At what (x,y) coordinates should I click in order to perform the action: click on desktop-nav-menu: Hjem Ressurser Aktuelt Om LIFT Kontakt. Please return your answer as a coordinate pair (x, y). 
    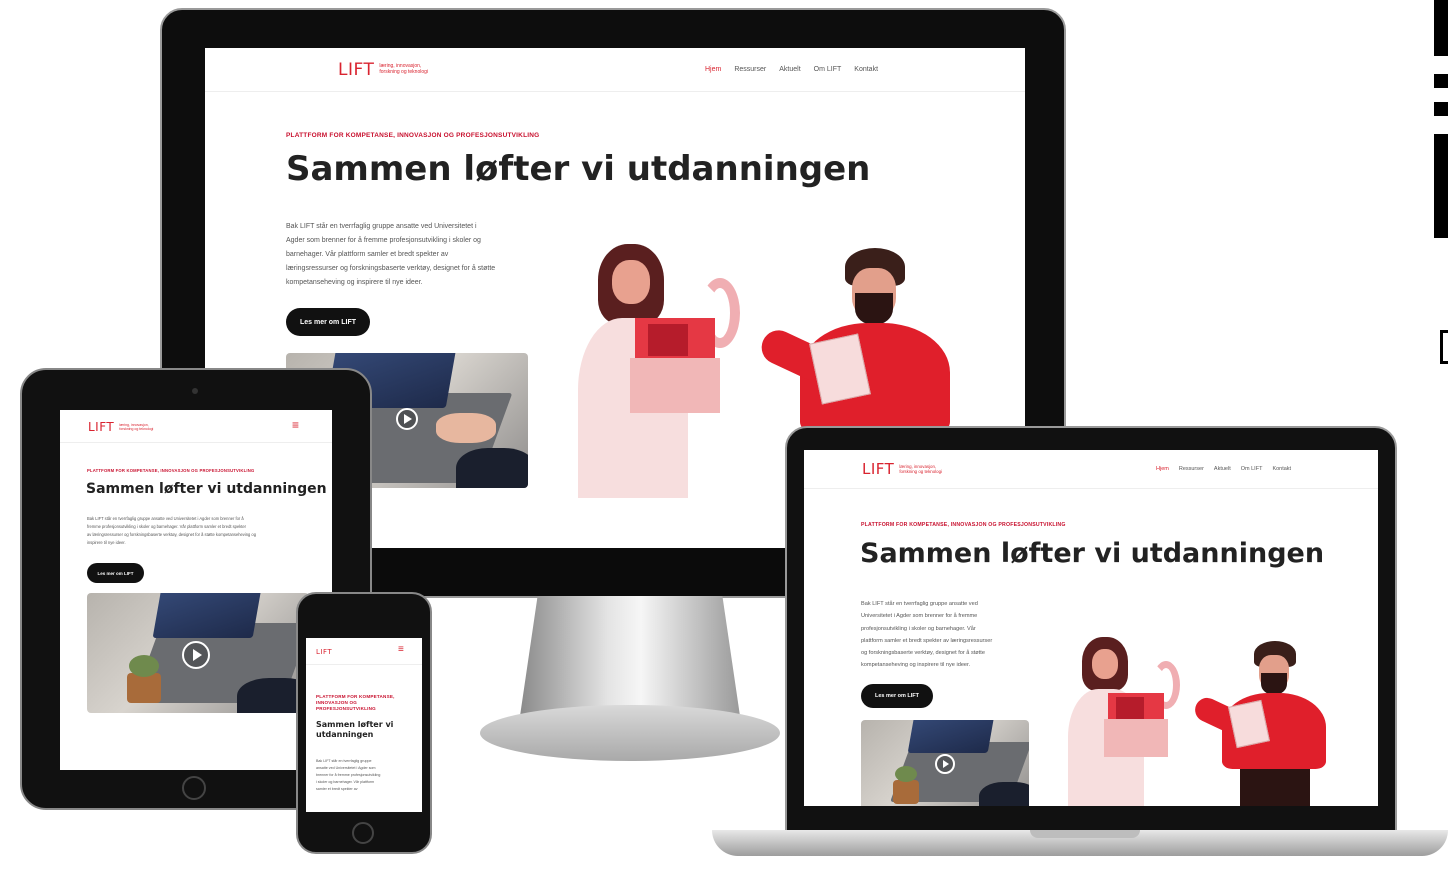
    Looking at the image, I should click on (791, 69).